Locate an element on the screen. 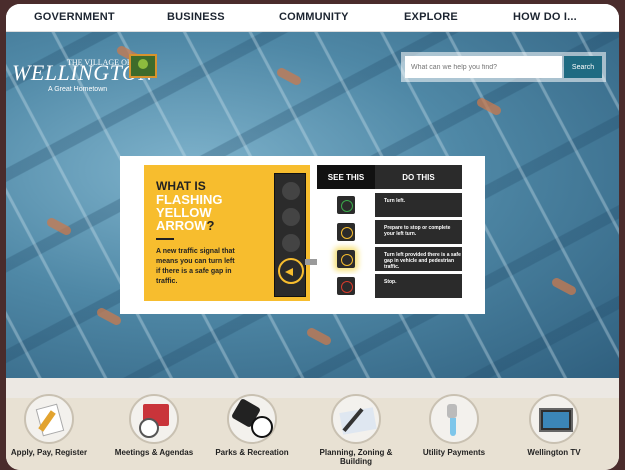  tv-icon is located at coordinates (554, 419).